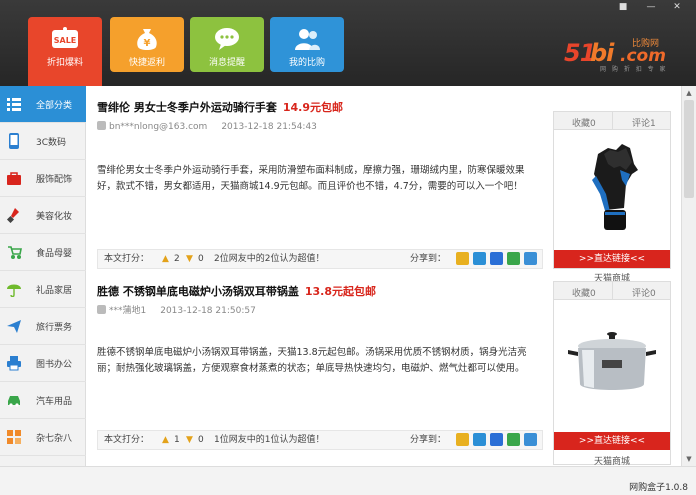 The image size is (696, 495). I want to click on sidebar-item-auto: 汽车用品, so click(43, 400).